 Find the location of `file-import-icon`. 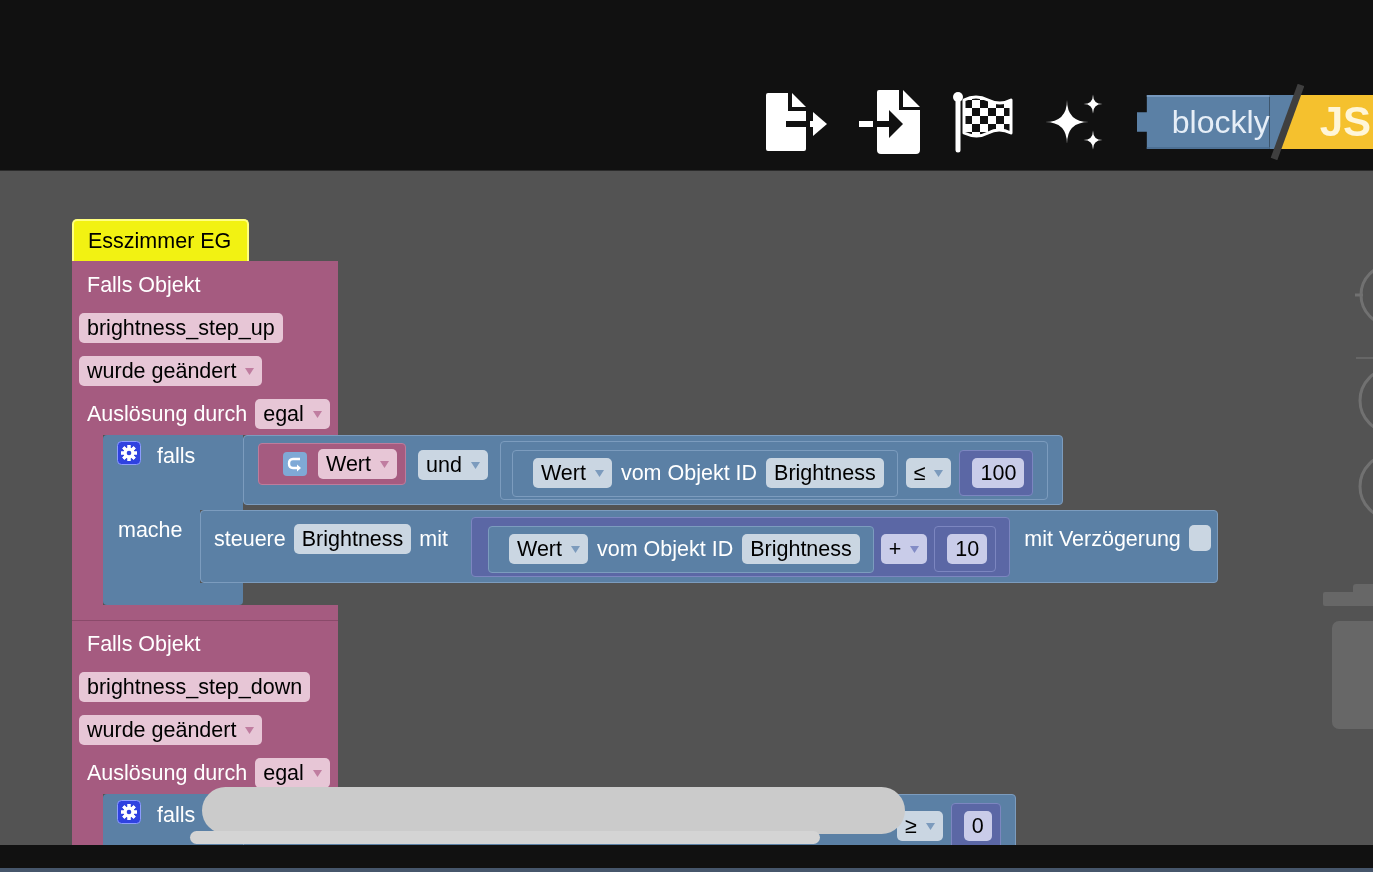

file-import-icon is located at coordinates (889, 122).